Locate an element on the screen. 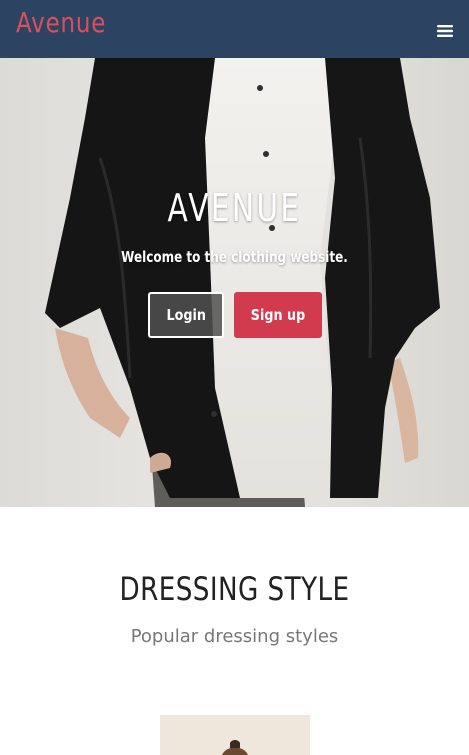 Image resolution: width=469 pixels, height=755 pixels. menu-toggle-button is located at coordinates (445, 28).